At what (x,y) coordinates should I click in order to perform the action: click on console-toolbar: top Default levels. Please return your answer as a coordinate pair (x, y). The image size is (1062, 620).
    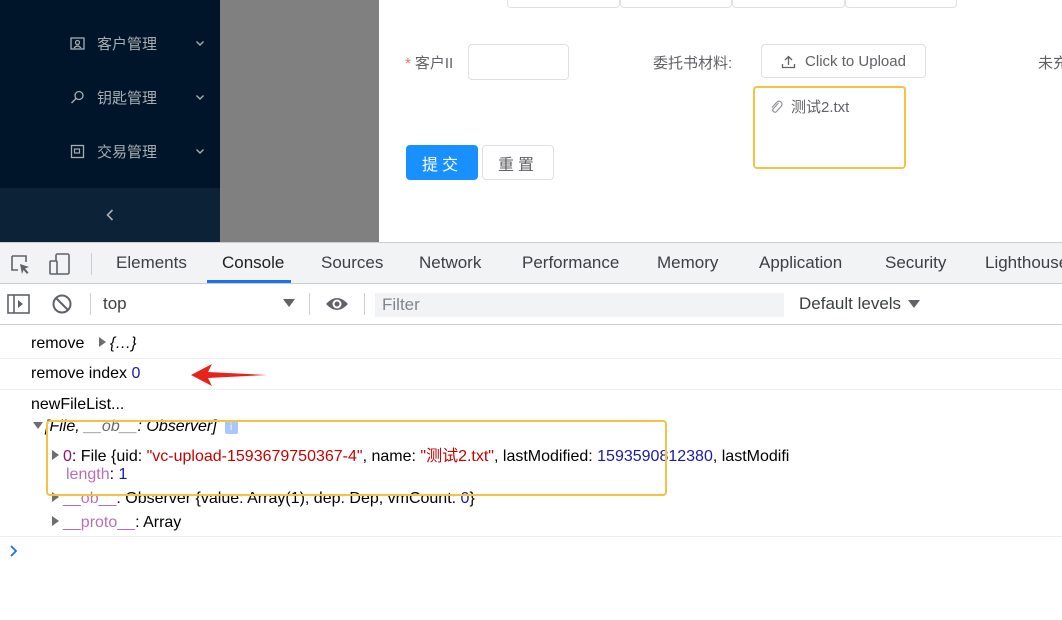
    Looking at the image, I should click on (531, 304).